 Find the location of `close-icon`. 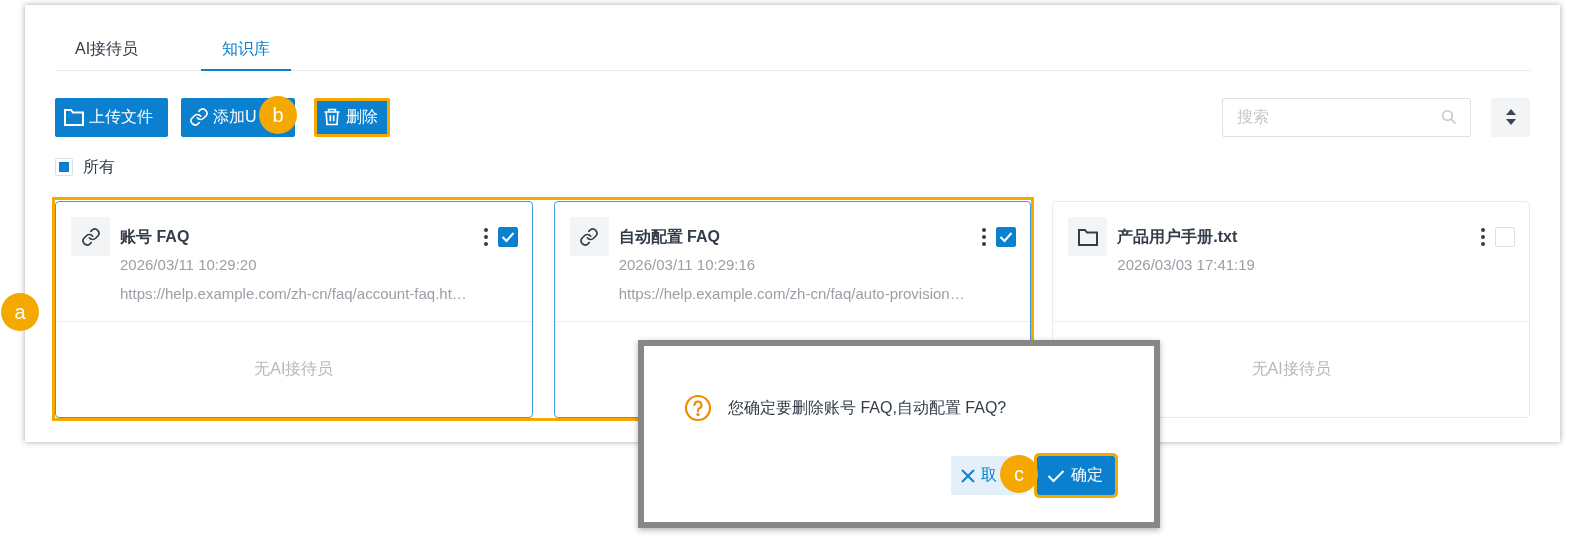

close-icon is located at coordinates (968, 475).